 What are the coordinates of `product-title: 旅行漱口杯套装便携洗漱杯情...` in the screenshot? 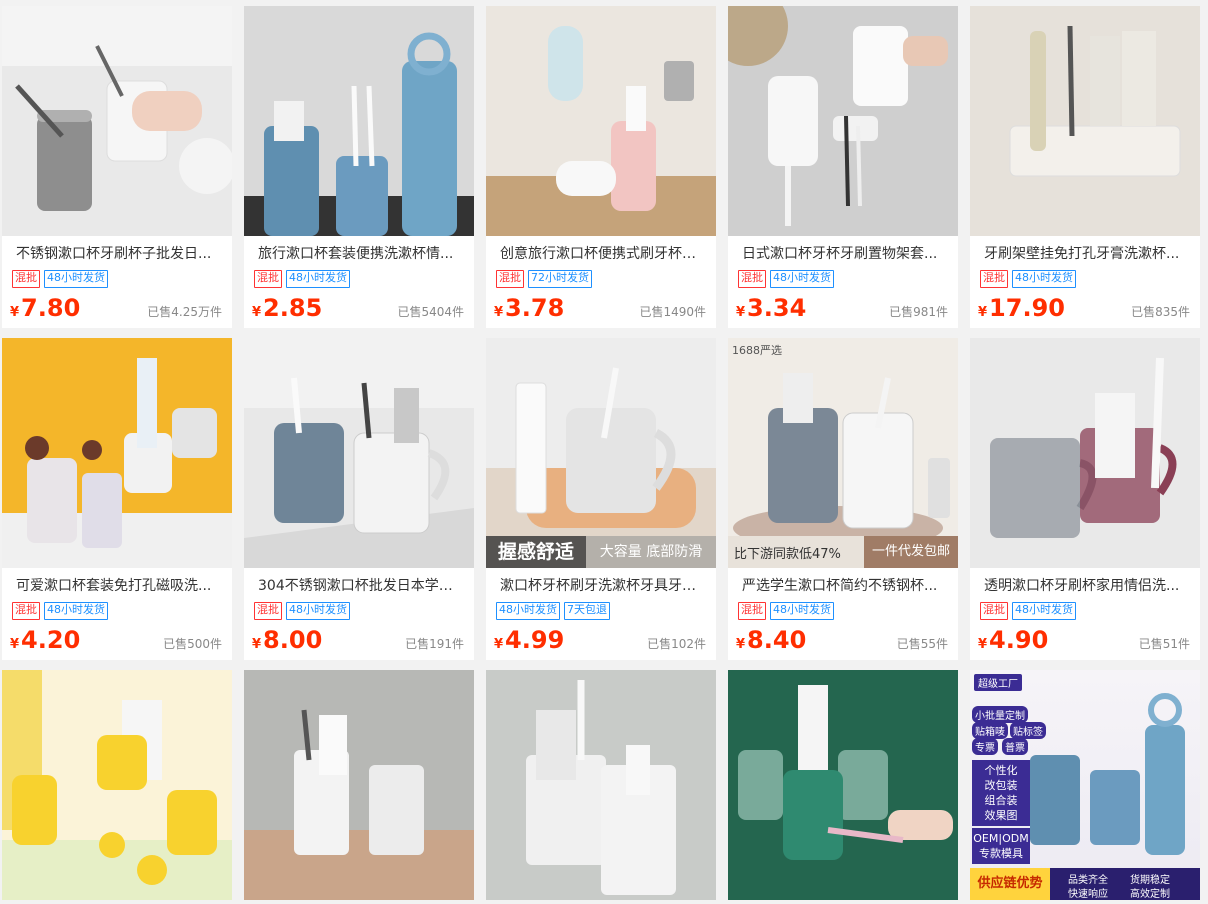 It's located at (361, 254).